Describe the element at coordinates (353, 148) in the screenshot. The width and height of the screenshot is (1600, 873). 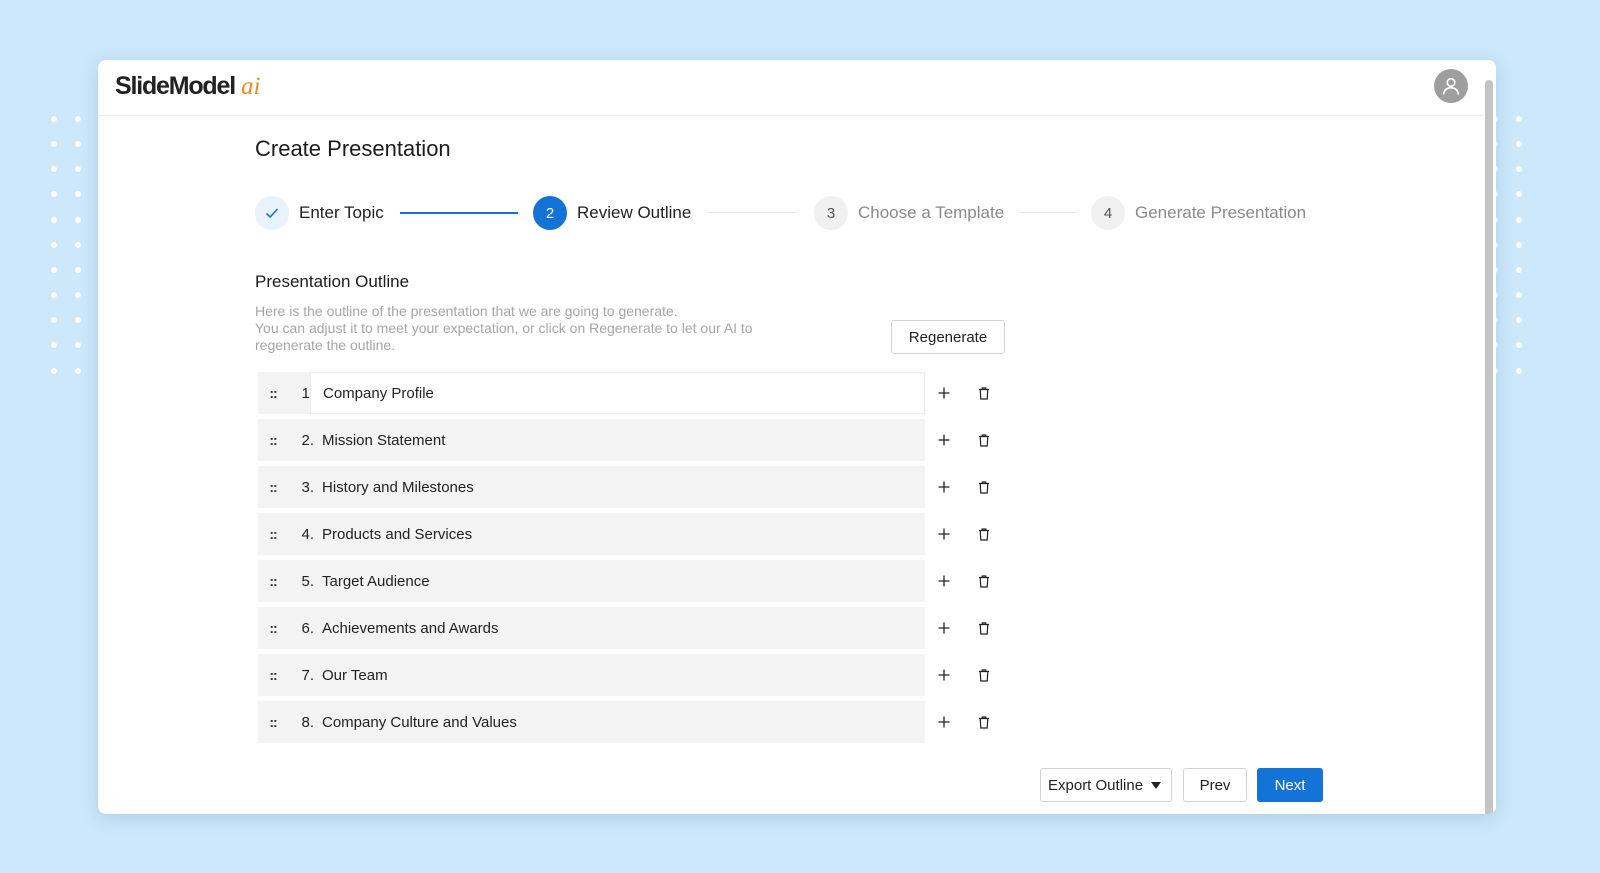
I see `page-title: Create Presentation` at that location.